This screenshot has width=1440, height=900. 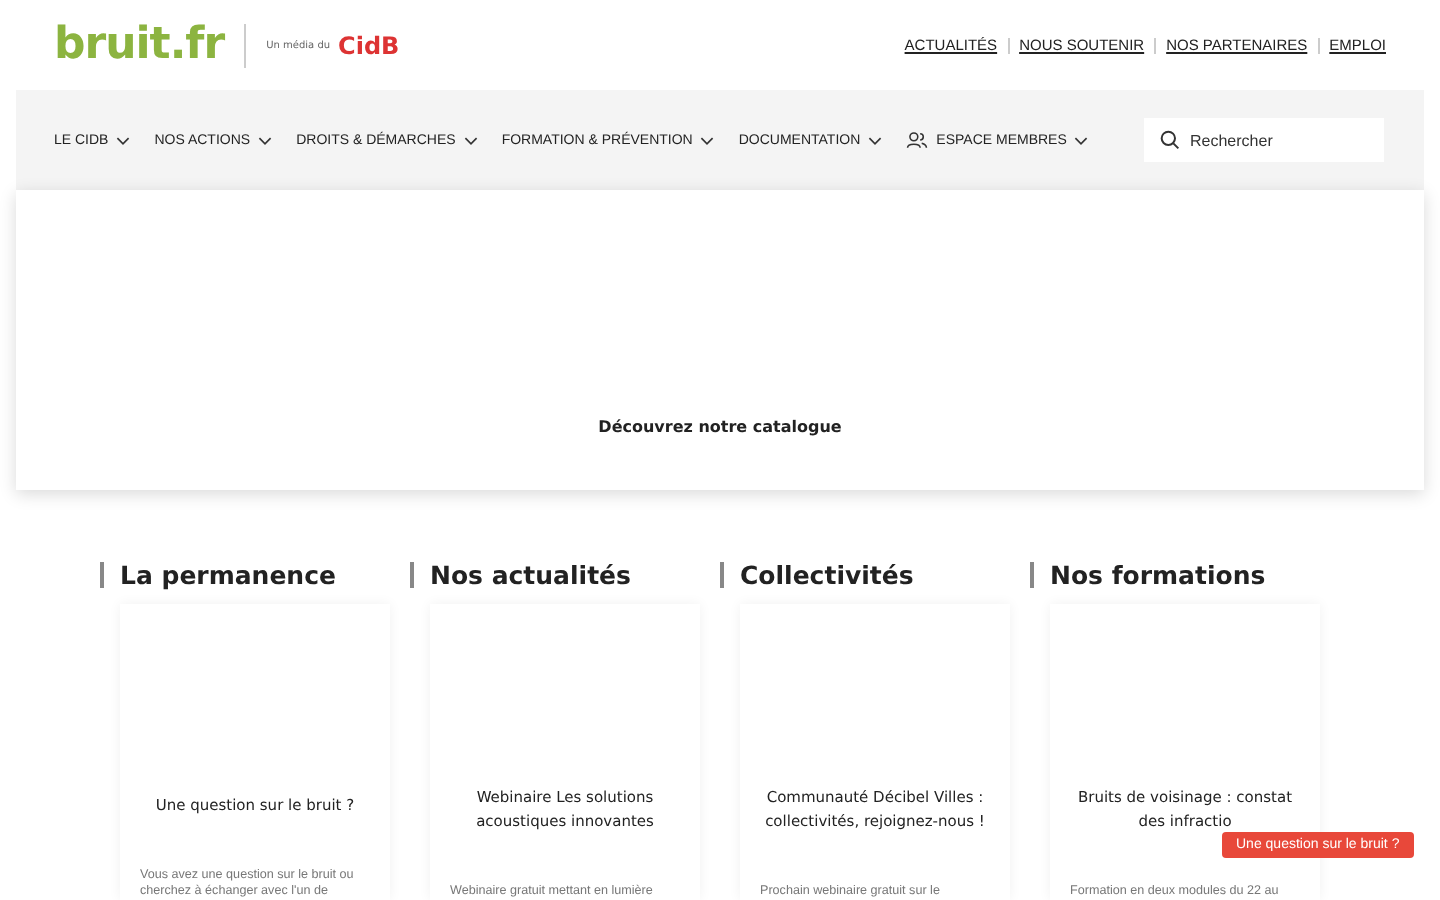 I want to click on section-heading: La permanence, so click(x=245, y=575).